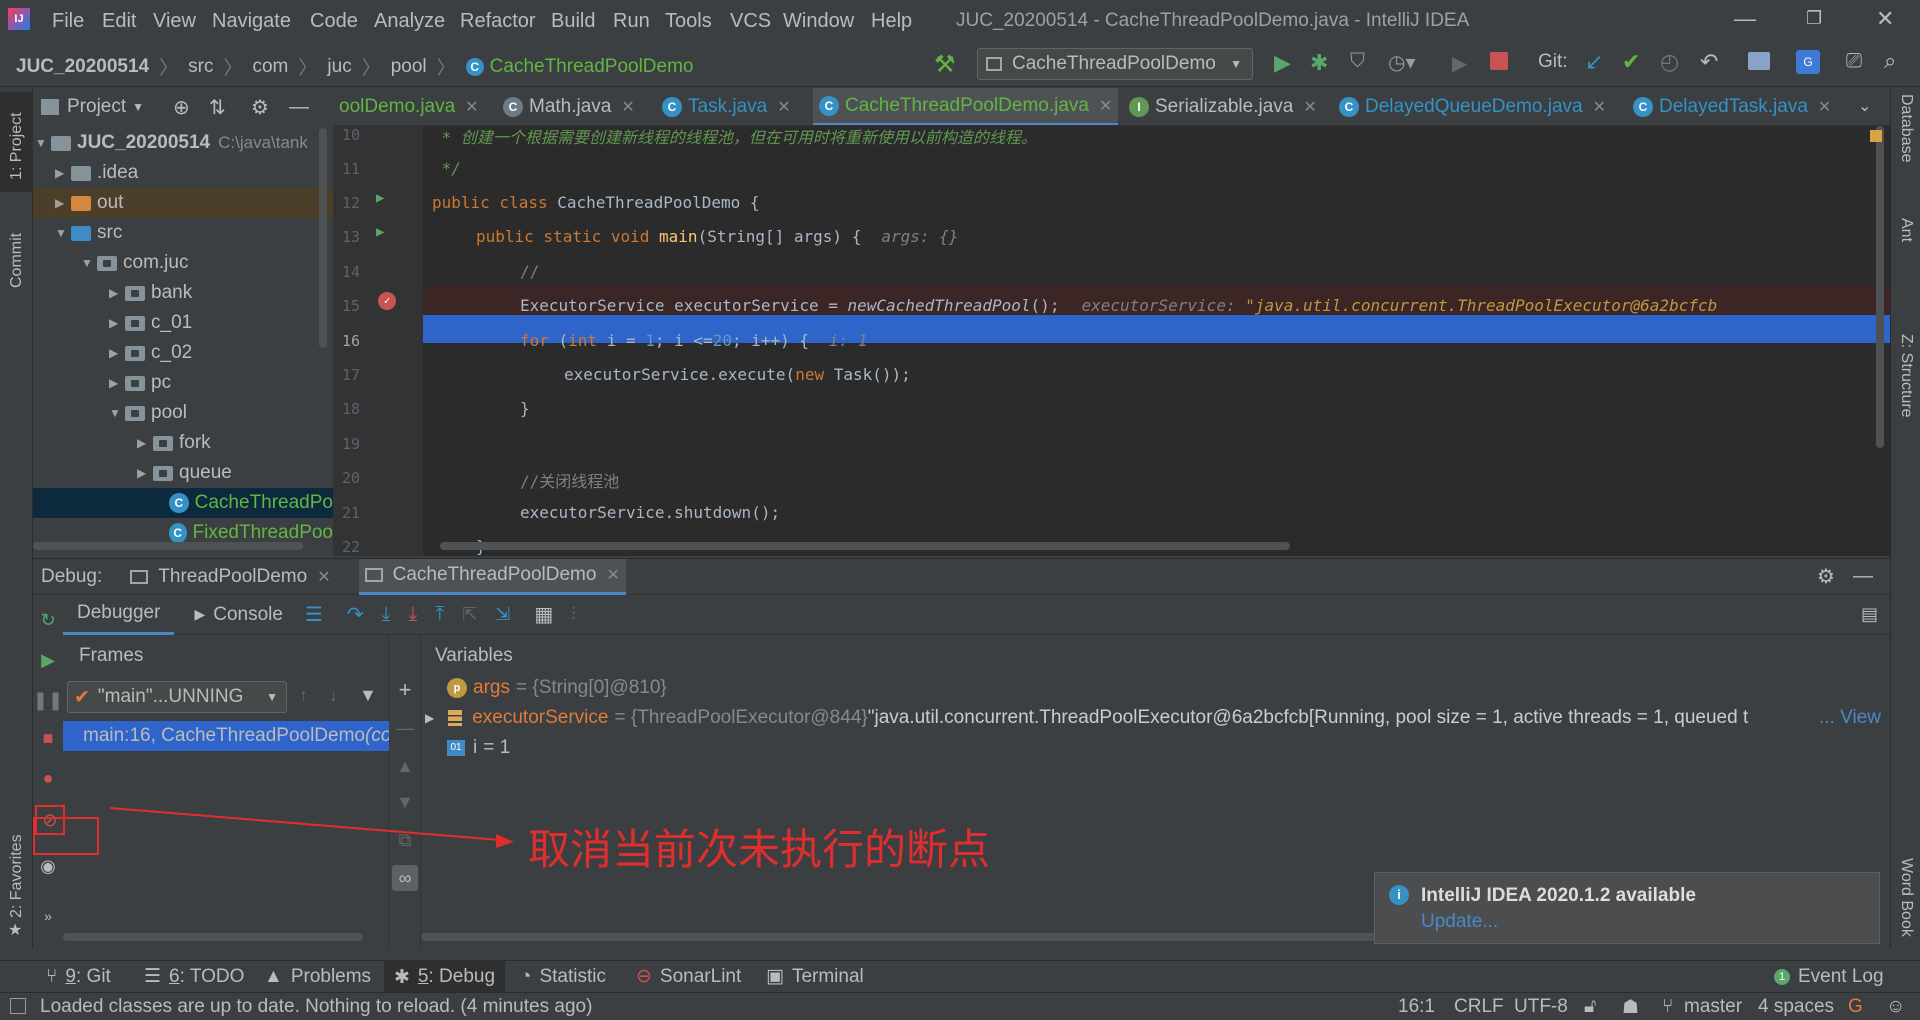  What do you see at coordinates (445, 977) in the screenshot?
I see `tool-debug: ✱ 5: Debug` at bounding box center [445, 977].